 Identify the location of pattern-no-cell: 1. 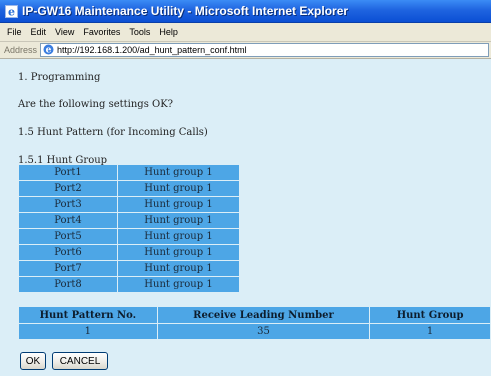
(88, 331).